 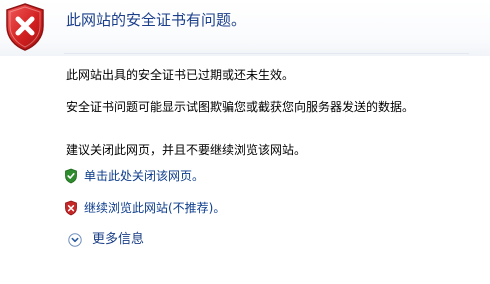 I want to click on close-page-link: 单击此处关闭该网页。, so click(x=134, y=176).